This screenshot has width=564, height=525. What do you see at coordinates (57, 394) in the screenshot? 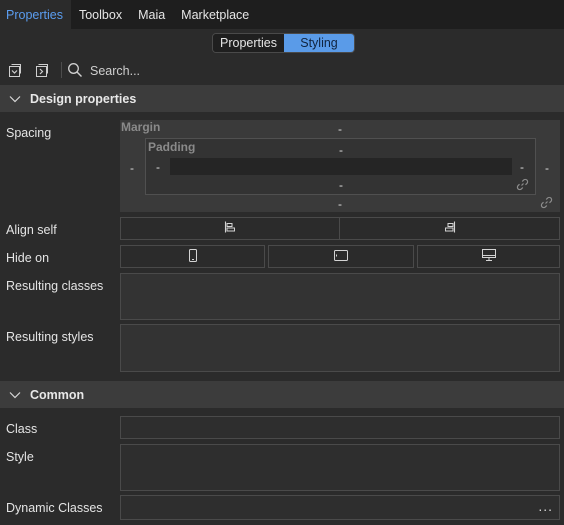
I see `common-title: Common` at bounding box center [57, 394].